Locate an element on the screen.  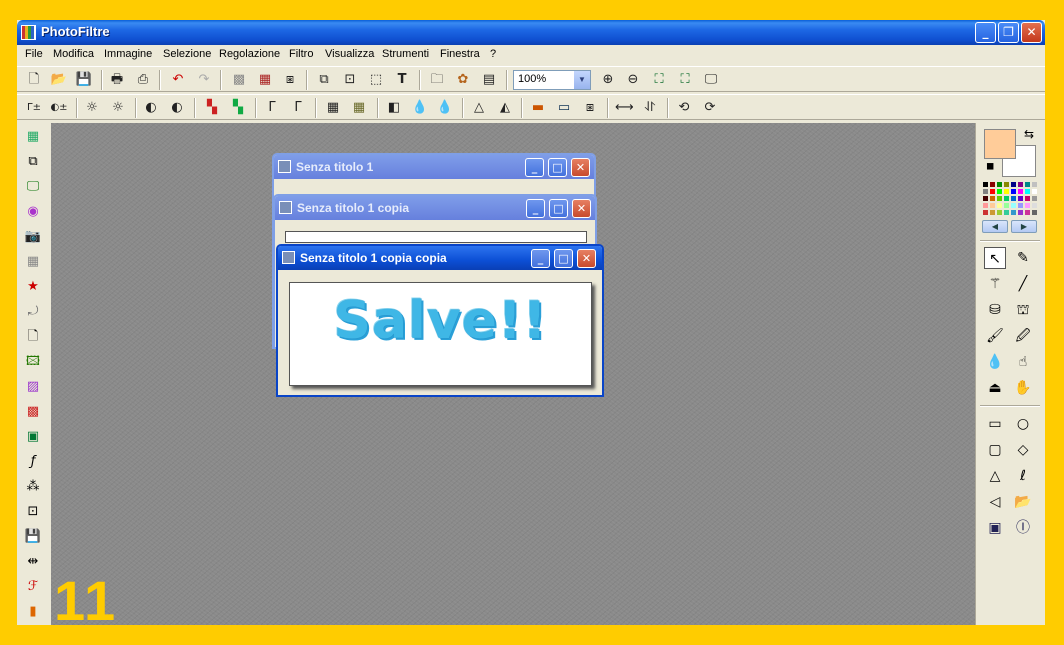
menu-immagine: Immagine is located at coordinates (128, 54).